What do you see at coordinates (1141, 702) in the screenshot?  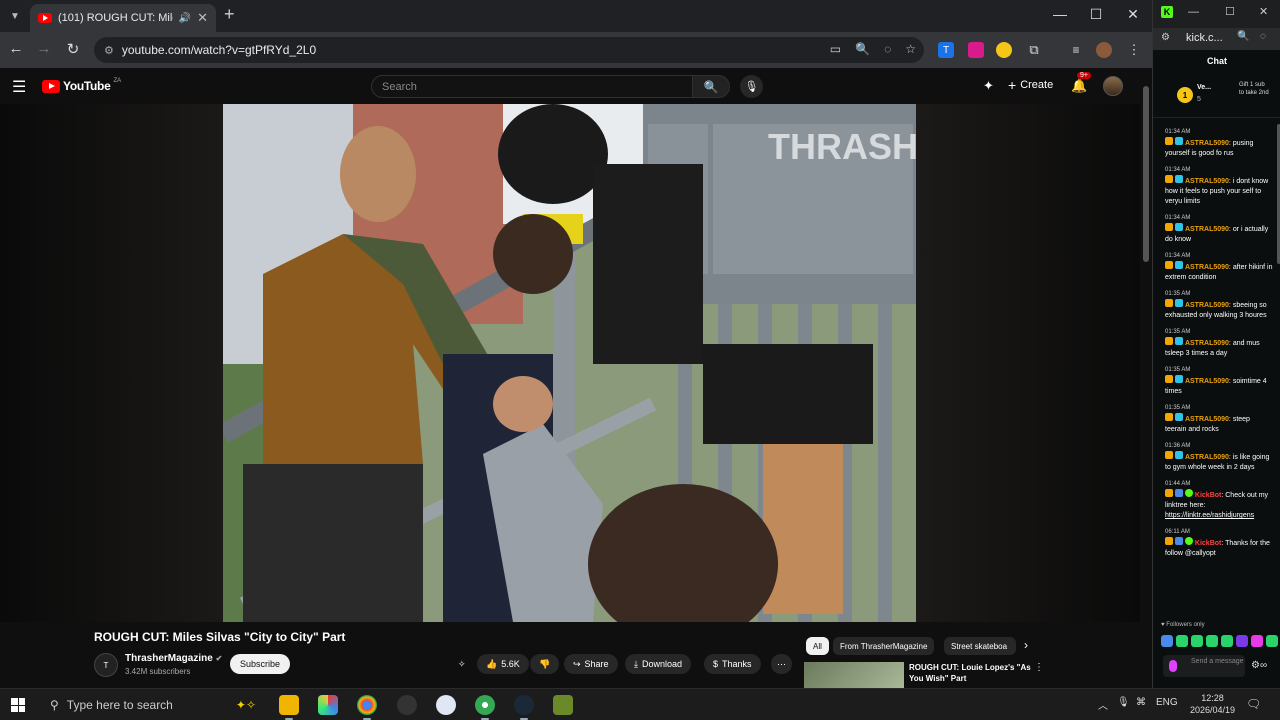 I see `network-icon: ⌘` at bounding box center [1141, 702].